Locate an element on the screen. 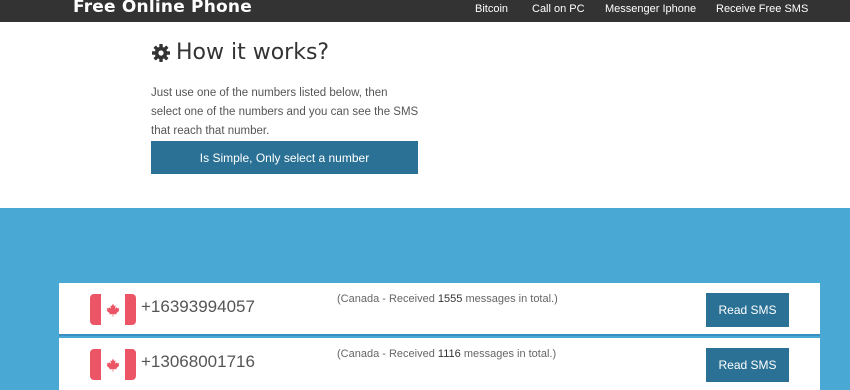  site-brand: Free Online Phone is located at coordinates (162, 8).